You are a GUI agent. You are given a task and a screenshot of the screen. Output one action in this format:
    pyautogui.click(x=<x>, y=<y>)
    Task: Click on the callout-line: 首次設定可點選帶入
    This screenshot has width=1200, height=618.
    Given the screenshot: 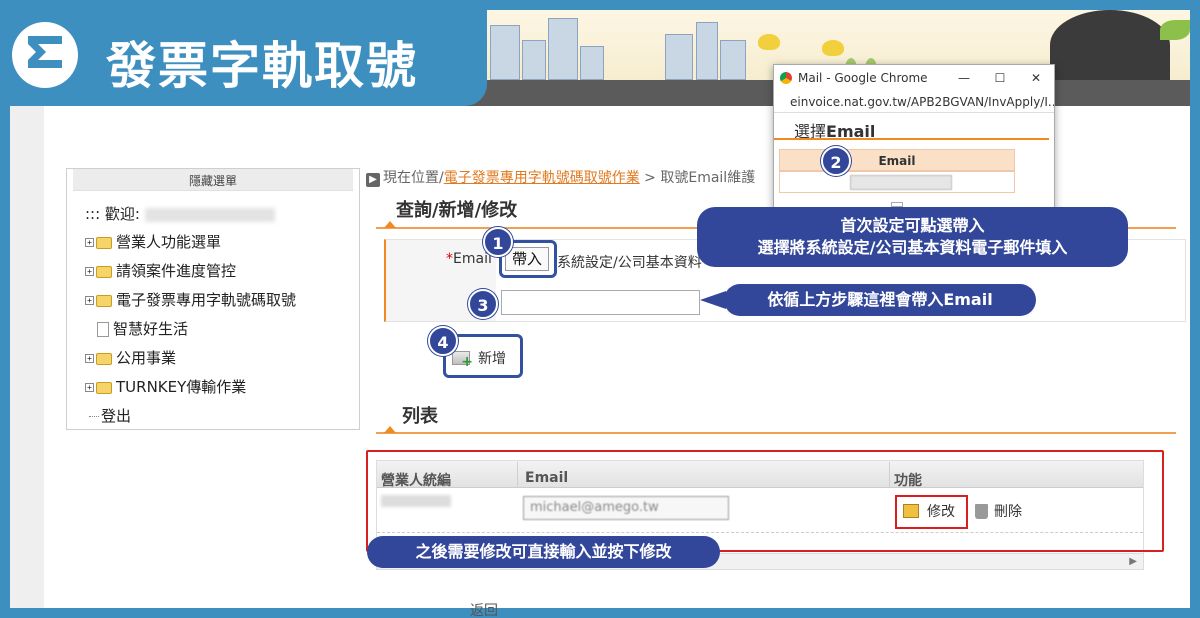 What is the action you would take?
    pyautogui.click(x=912, y=225)
    